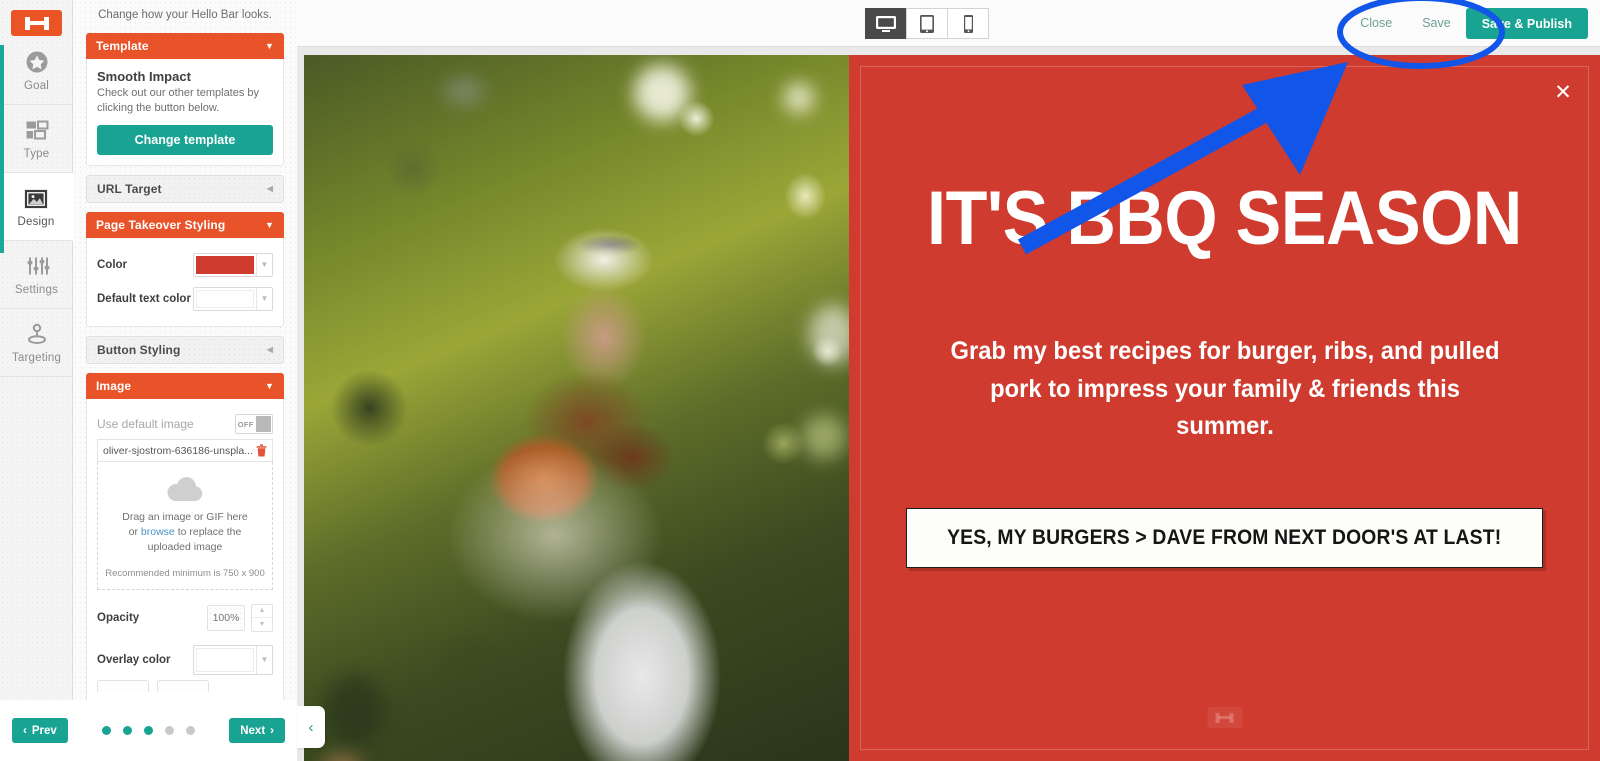 Image resolution: width=1600 pixels, height=761 pixels. Describe the element at coordinates (185, 46) in the screenshot. I see `panel-template-header: Template ▼` at that location.